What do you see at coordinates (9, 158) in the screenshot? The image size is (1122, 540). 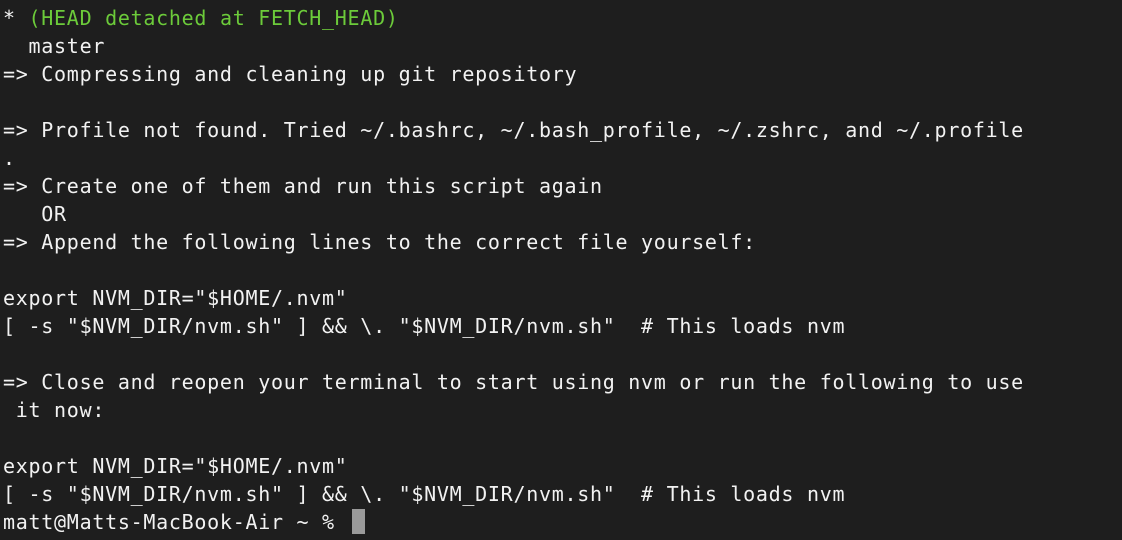 I see `output-line: .` at bounding box center [9, 158].